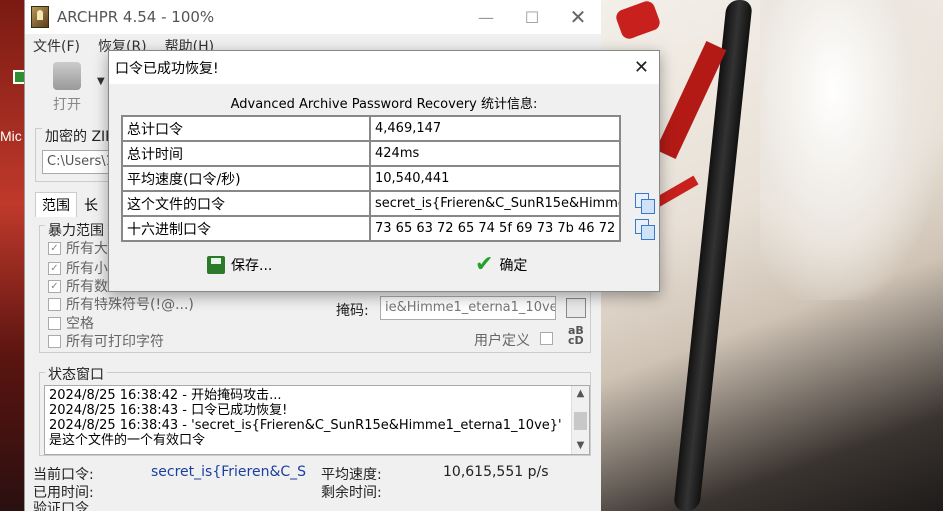 This screenshot has height=511, width=943. I want to click on table-row: 平均速度(口令/秒) 10,540,441, so click(371, 178).